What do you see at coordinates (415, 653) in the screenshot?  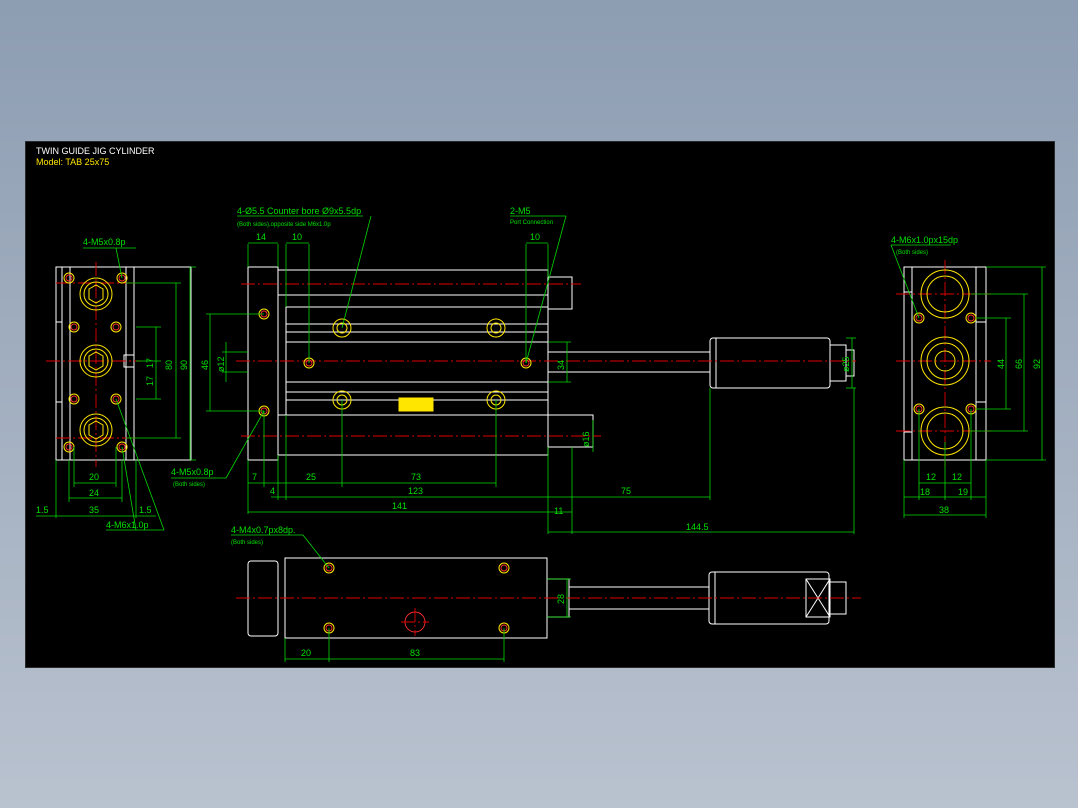 I see `dim-bottom-83: 83` at bounding box center [415, 653].